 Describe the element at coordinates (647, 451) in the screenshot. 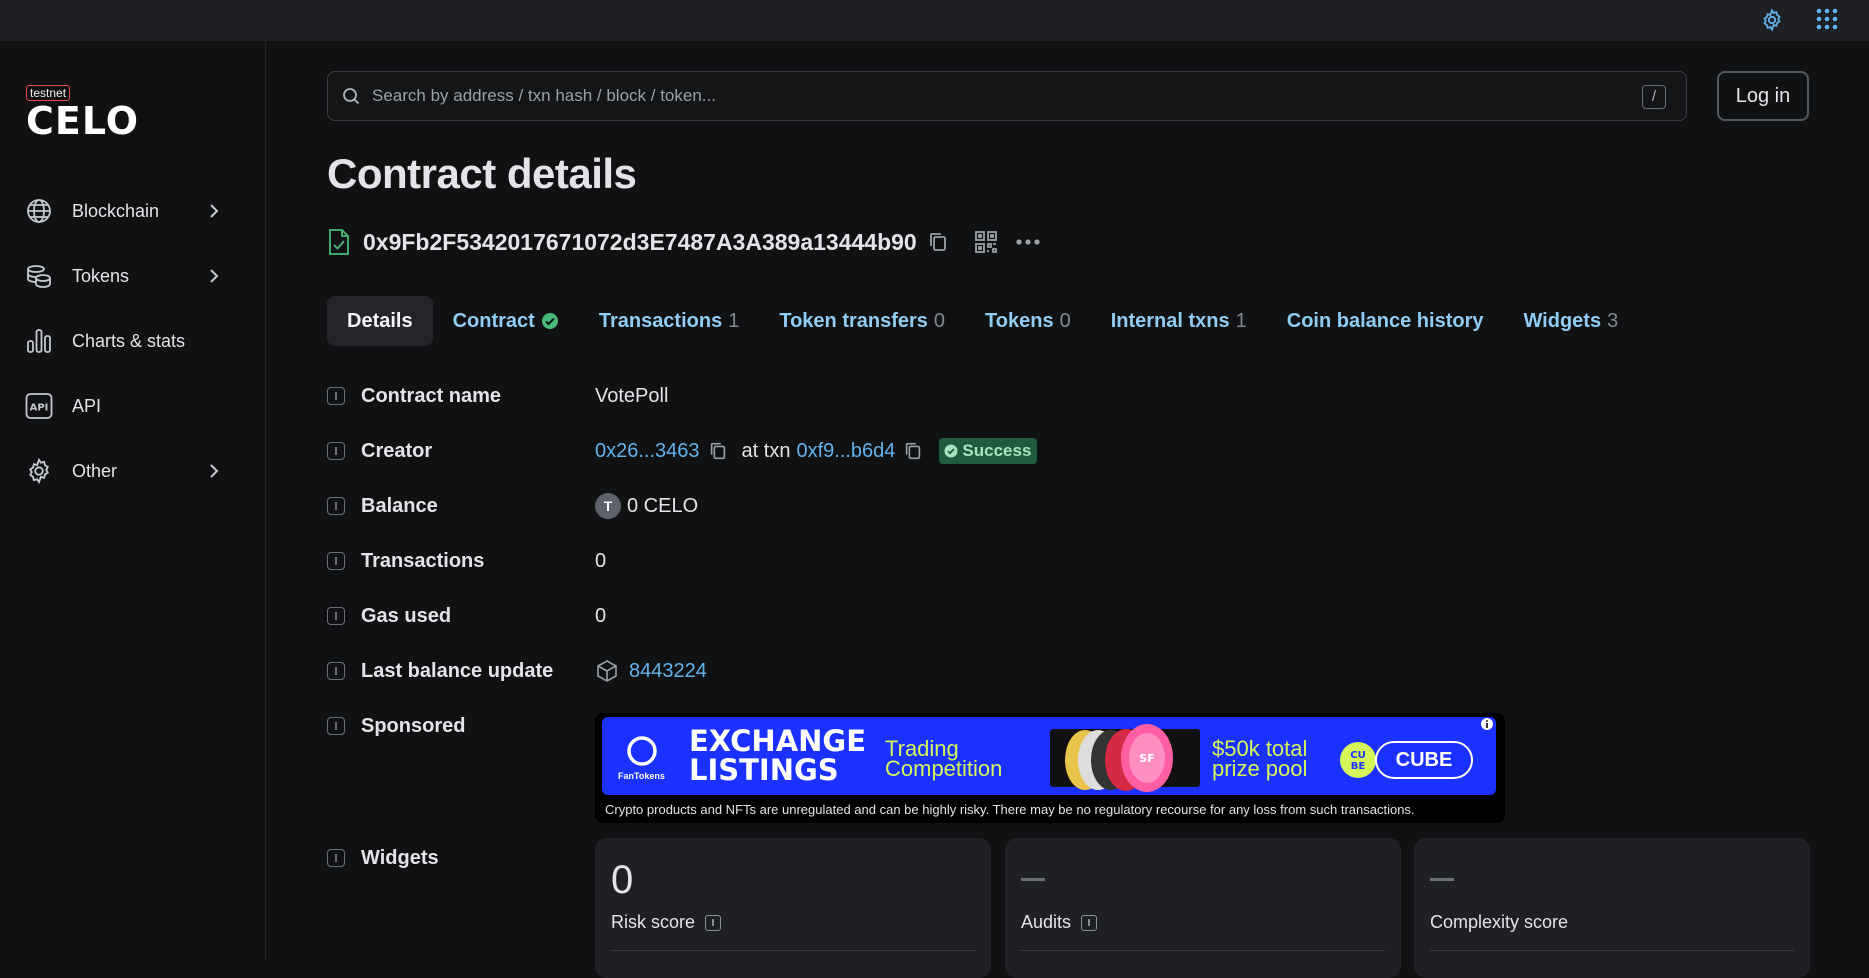

I see `creator-address-link: 0x26...3463` at that location.